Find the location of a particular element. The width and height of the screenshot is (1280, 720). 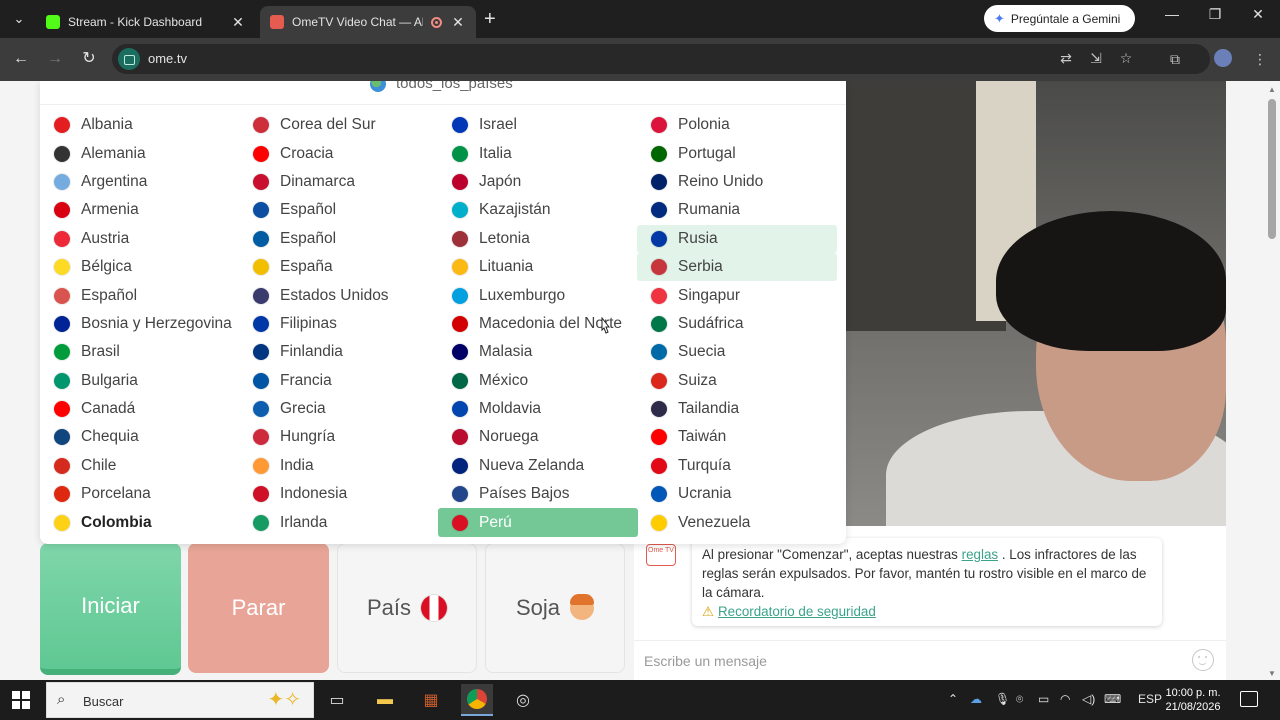

minimize-icon: — is located at coordinates (1172, 14).